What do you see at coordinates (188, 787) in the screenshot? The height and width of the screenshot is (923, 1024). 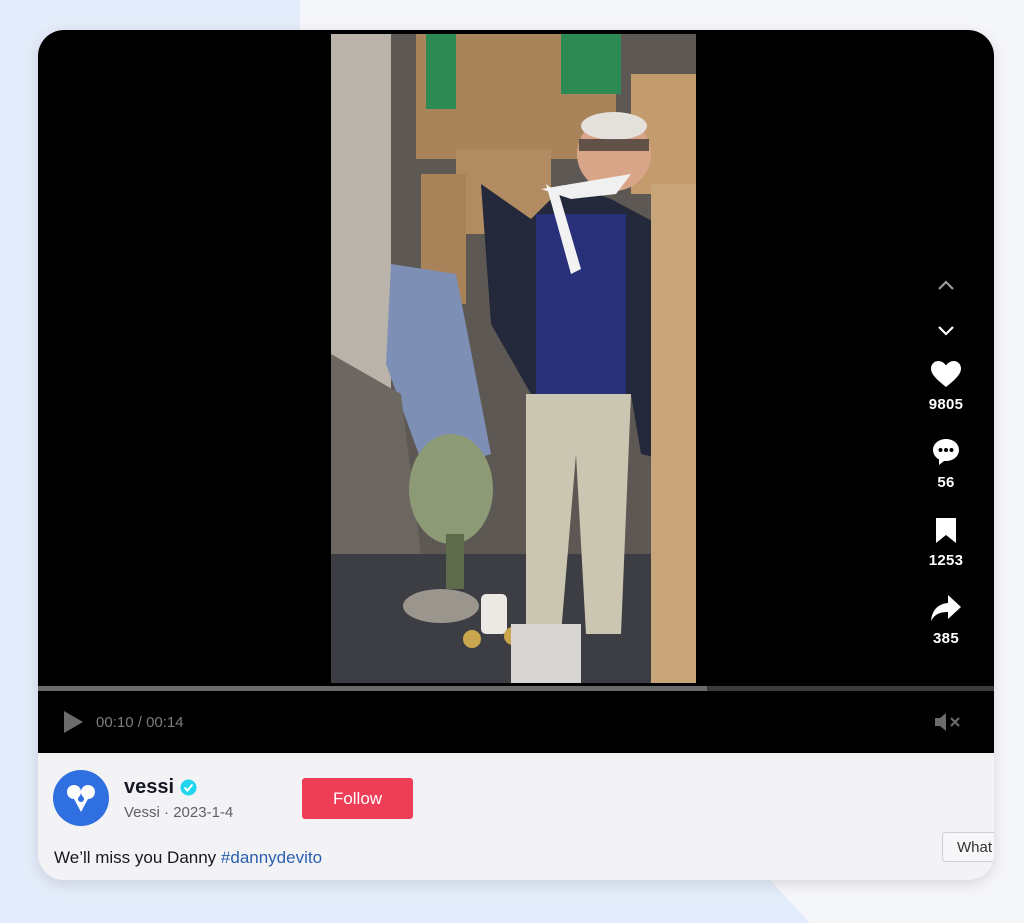 I see `verified-badge-icon` at bounding box center [188, 787].